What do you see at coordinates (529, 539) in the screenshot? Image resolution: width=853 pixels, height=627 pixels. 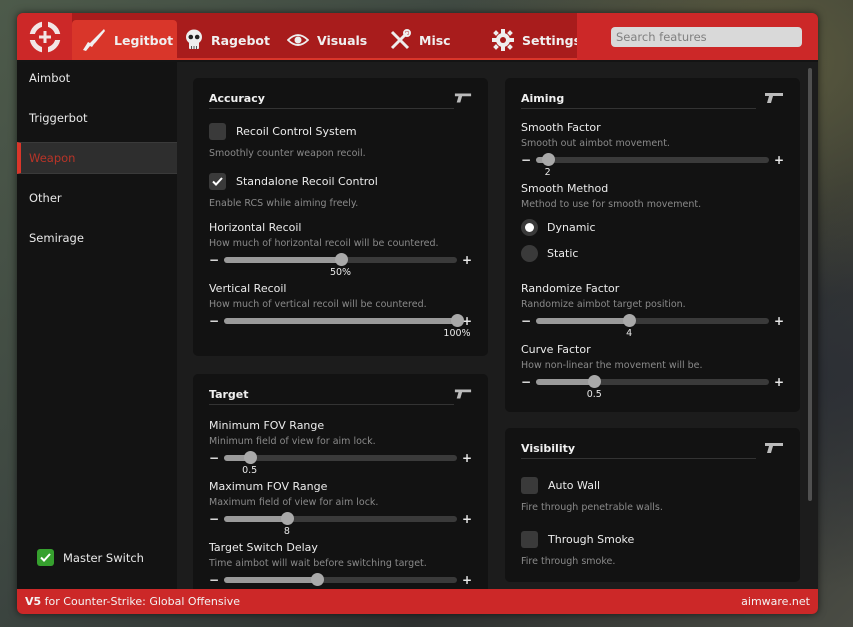 I see `through-smoke-checkbox` at bounding box center [529, 539].